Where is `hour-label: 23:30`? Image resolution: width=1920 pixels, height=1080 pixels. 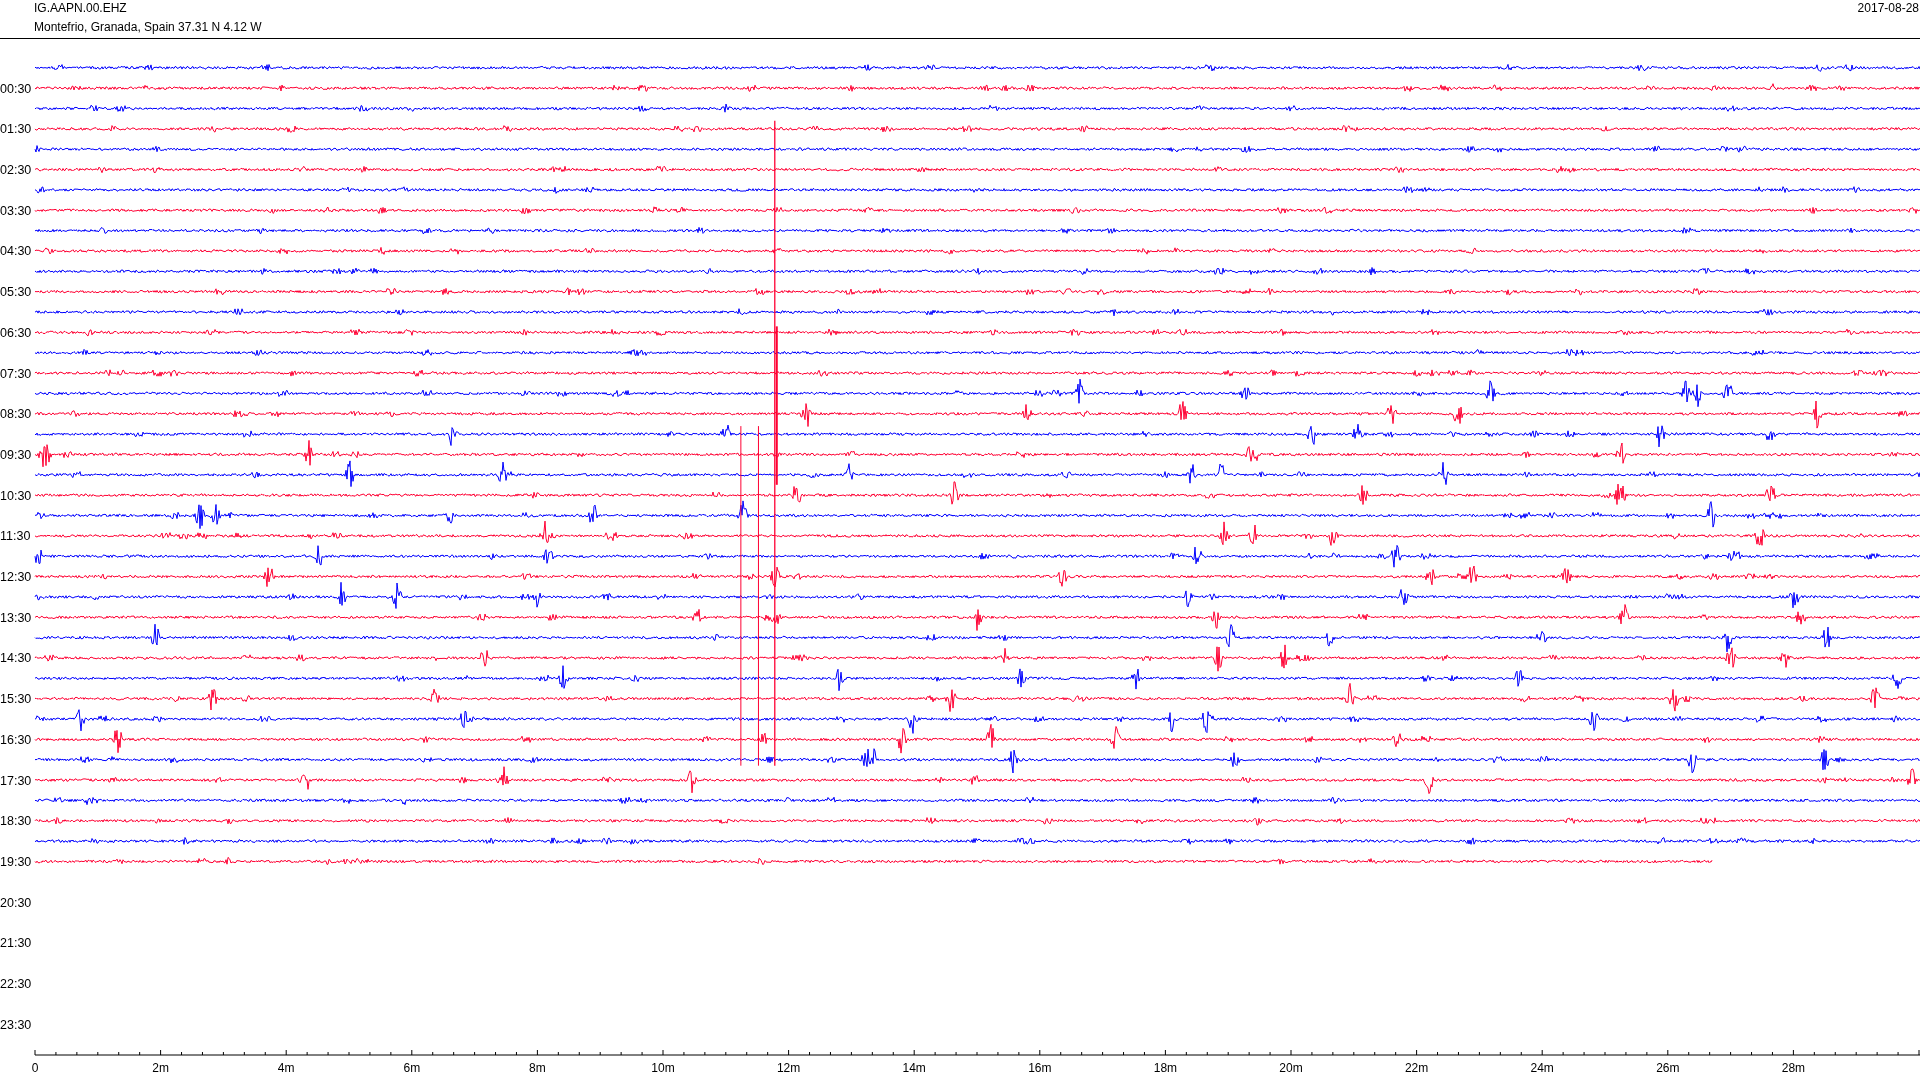 hour-label: 23:30 is located at coordinates (16, 1024).